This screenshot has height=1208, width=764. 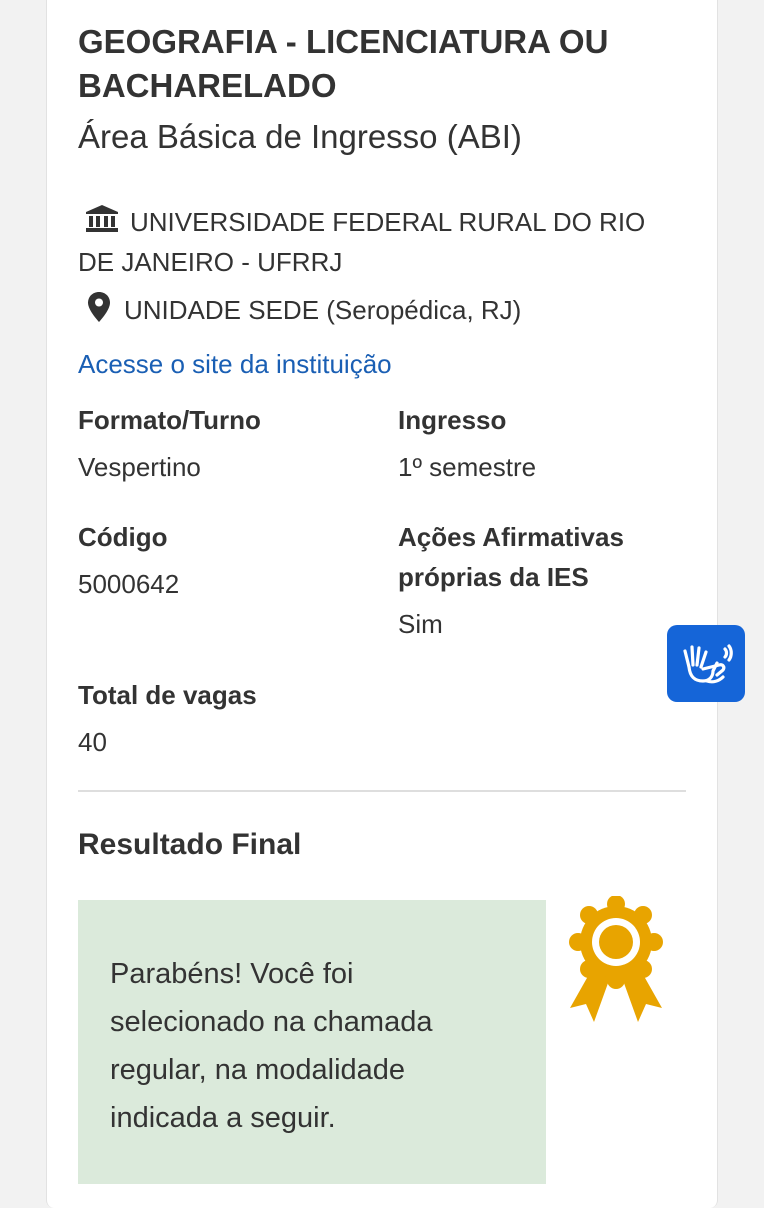 What do you see at coordinates (123, 537) in the screenshot?
I see `codigo-label: Código` at bounding box center [123, 537].